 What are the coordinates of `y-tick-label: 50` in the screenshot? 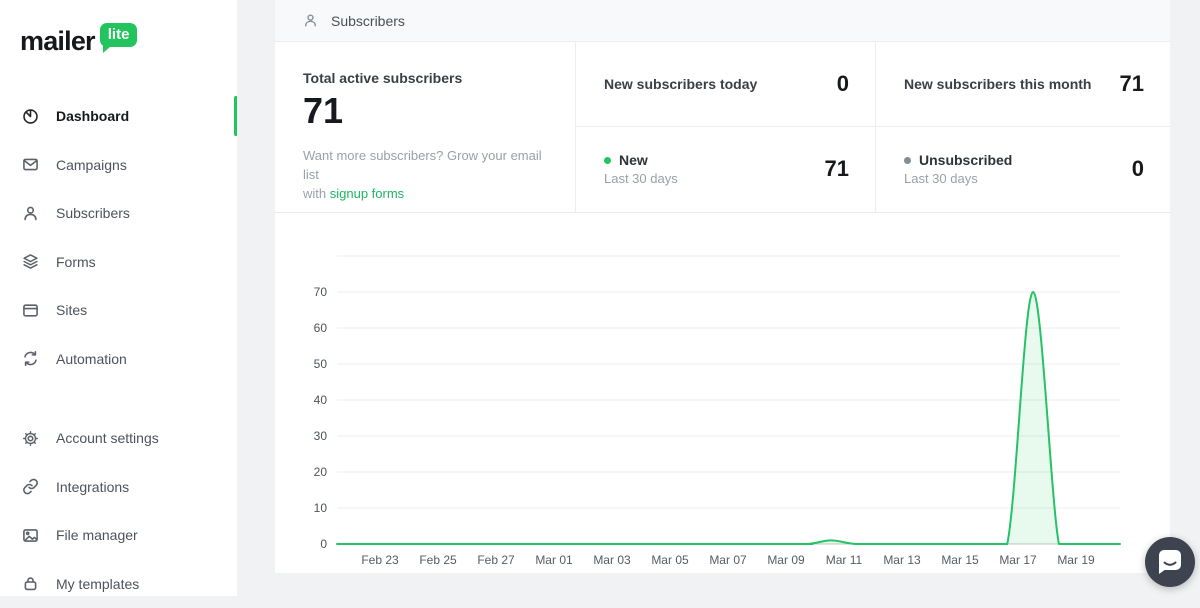 It's located at (301, 364).